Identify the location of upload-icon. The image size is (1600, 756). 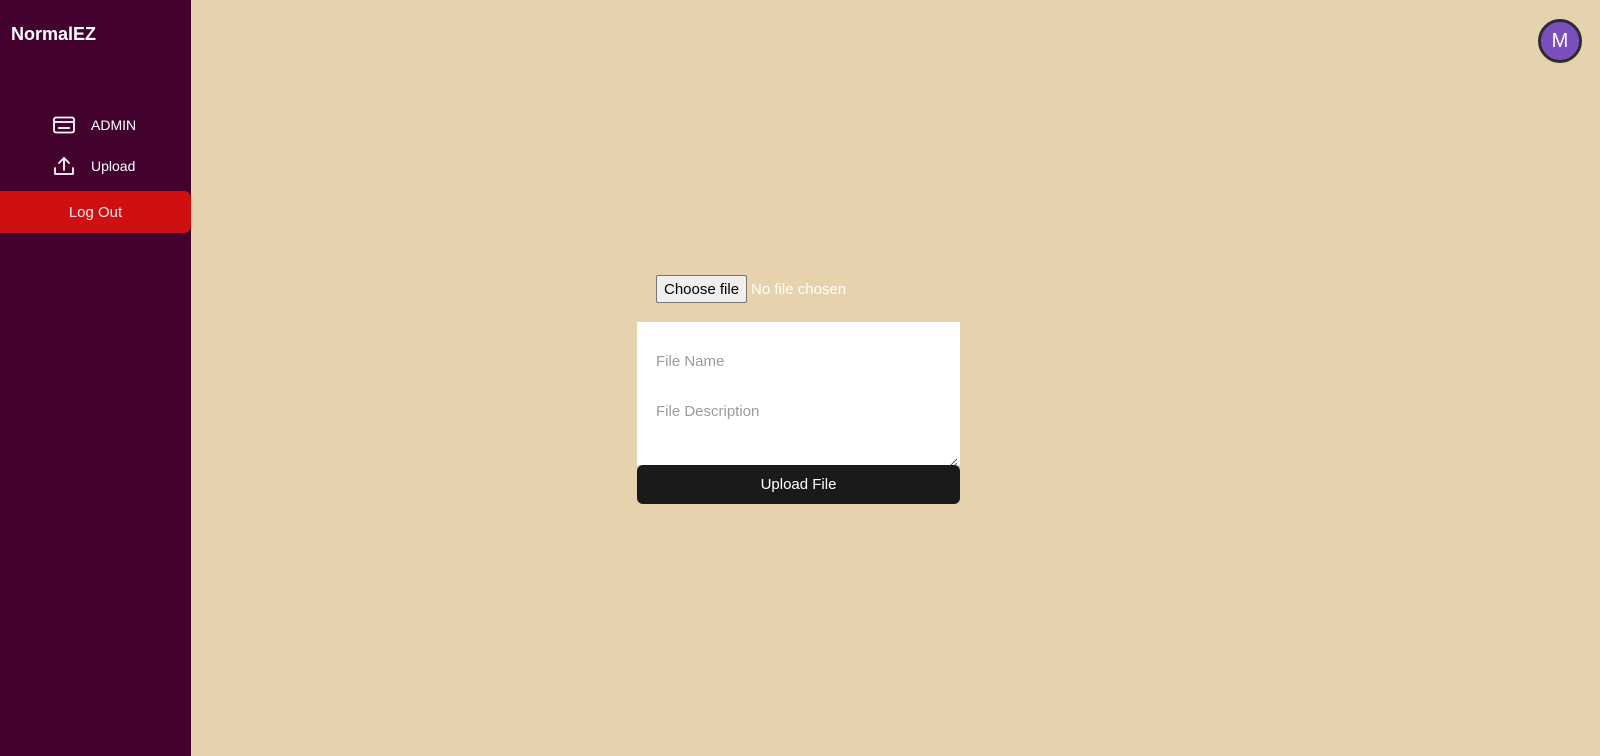
(64, 166).